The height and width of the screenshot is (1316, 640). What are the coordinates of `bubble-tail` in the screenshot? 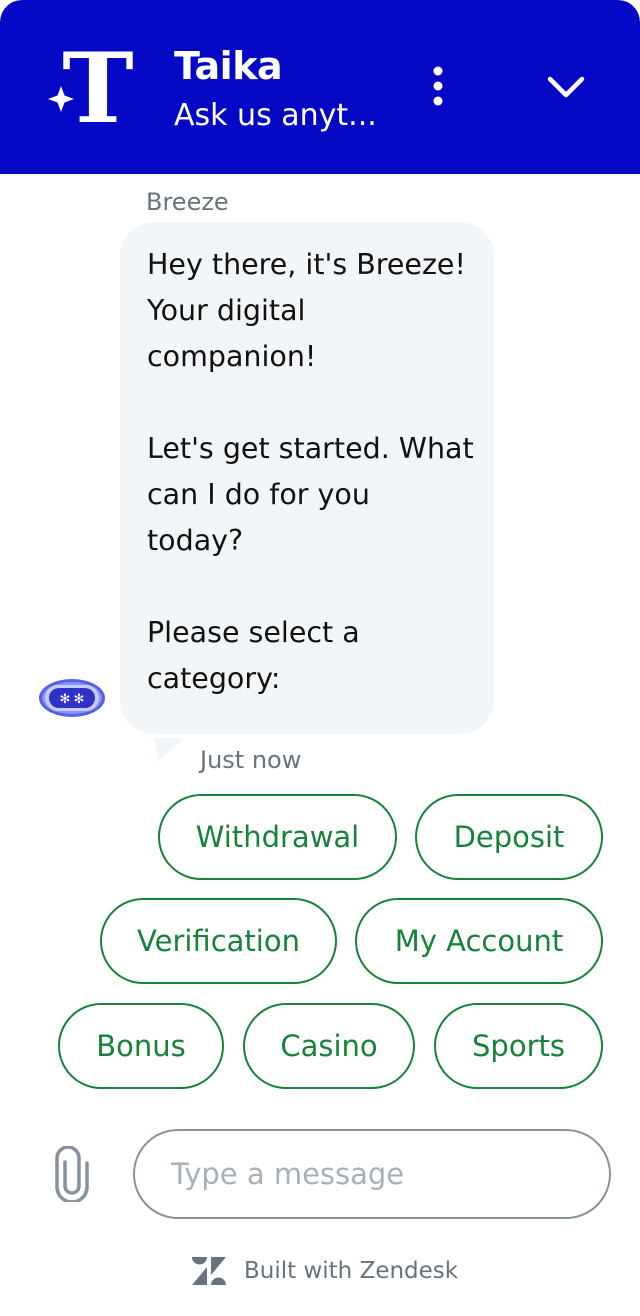 It's located at (169, 750).